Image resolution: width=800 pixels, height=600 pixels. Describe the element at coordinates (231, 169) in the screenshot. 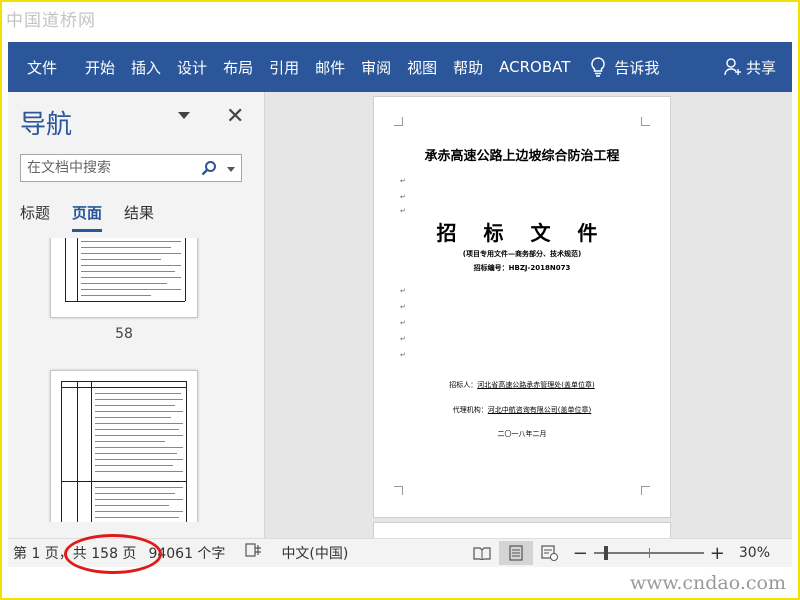

I see `search-options-icon` at that location.